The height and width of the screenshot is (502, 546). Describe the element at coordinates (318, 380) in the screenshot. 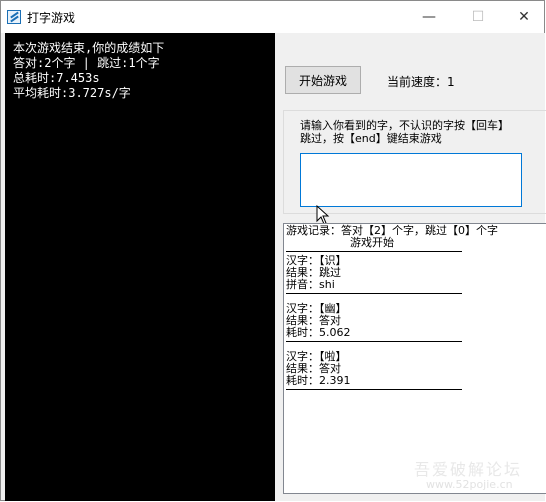

I see `log-extra: 耗时：2.391` at that location.